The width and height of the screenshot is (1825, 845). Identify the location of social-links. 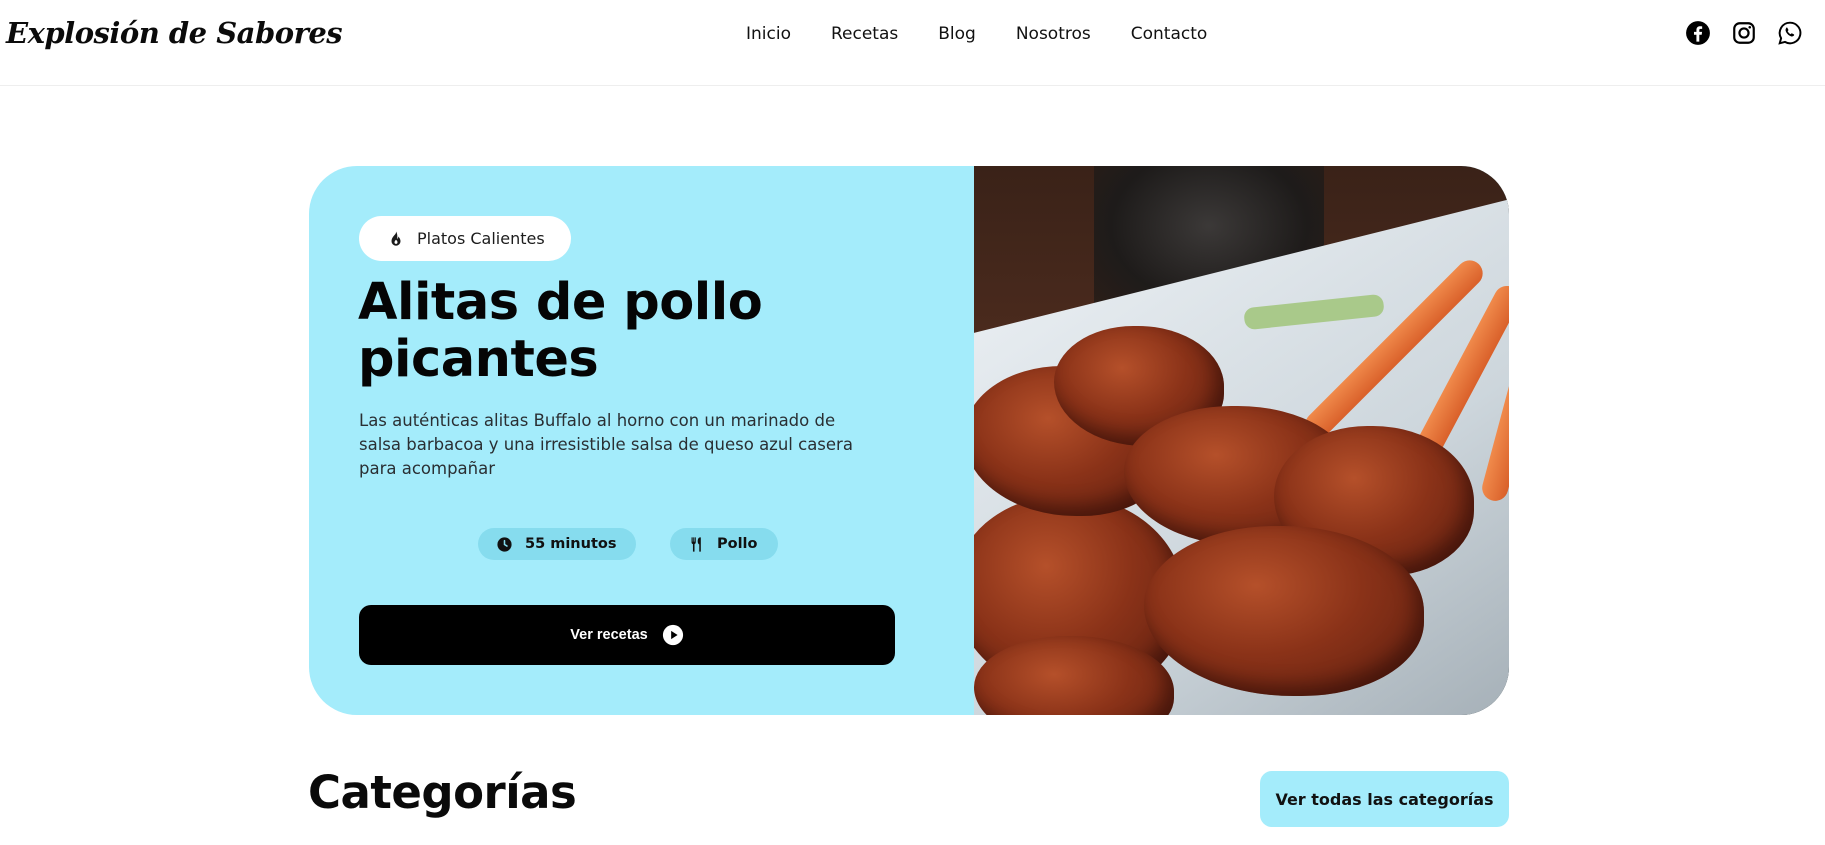
(1755, 35).